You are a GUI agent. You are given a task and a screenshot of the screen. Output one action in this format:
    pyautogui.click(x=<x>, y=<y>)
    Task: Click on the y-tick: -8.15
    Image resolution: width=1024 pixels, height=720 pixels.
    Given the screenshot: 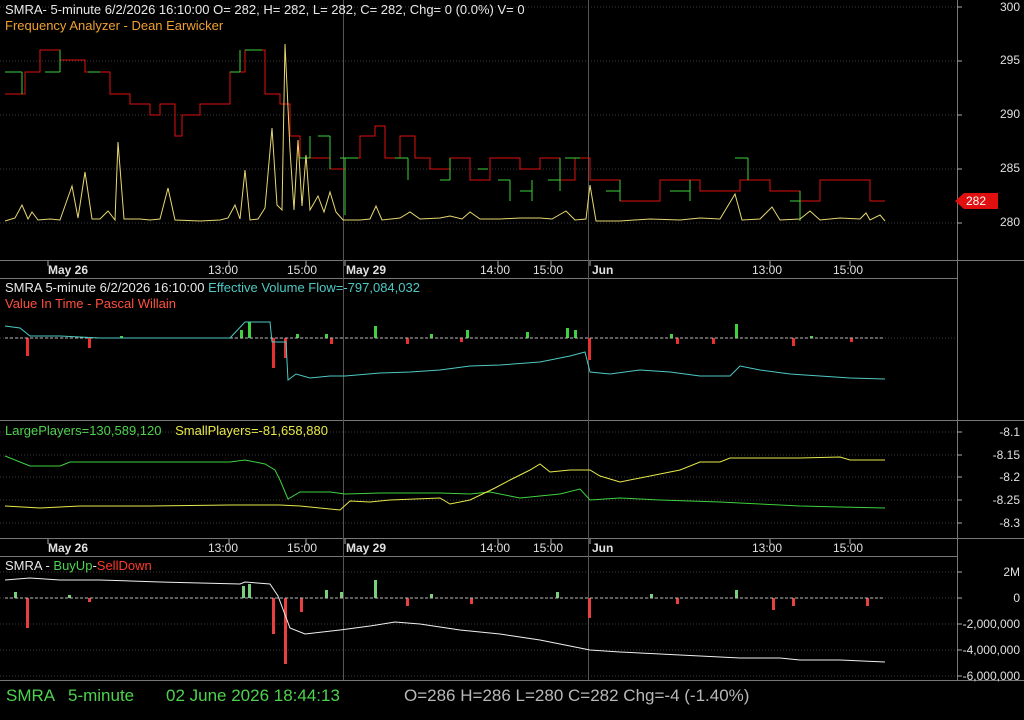 What is the action you would take?
    pyautogui.click(x=1006, y=455)
    